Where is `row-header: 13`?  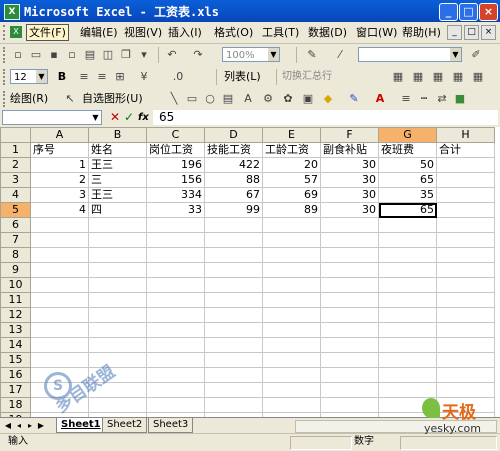 row-header: 13 is located at coordinates (15, 330).